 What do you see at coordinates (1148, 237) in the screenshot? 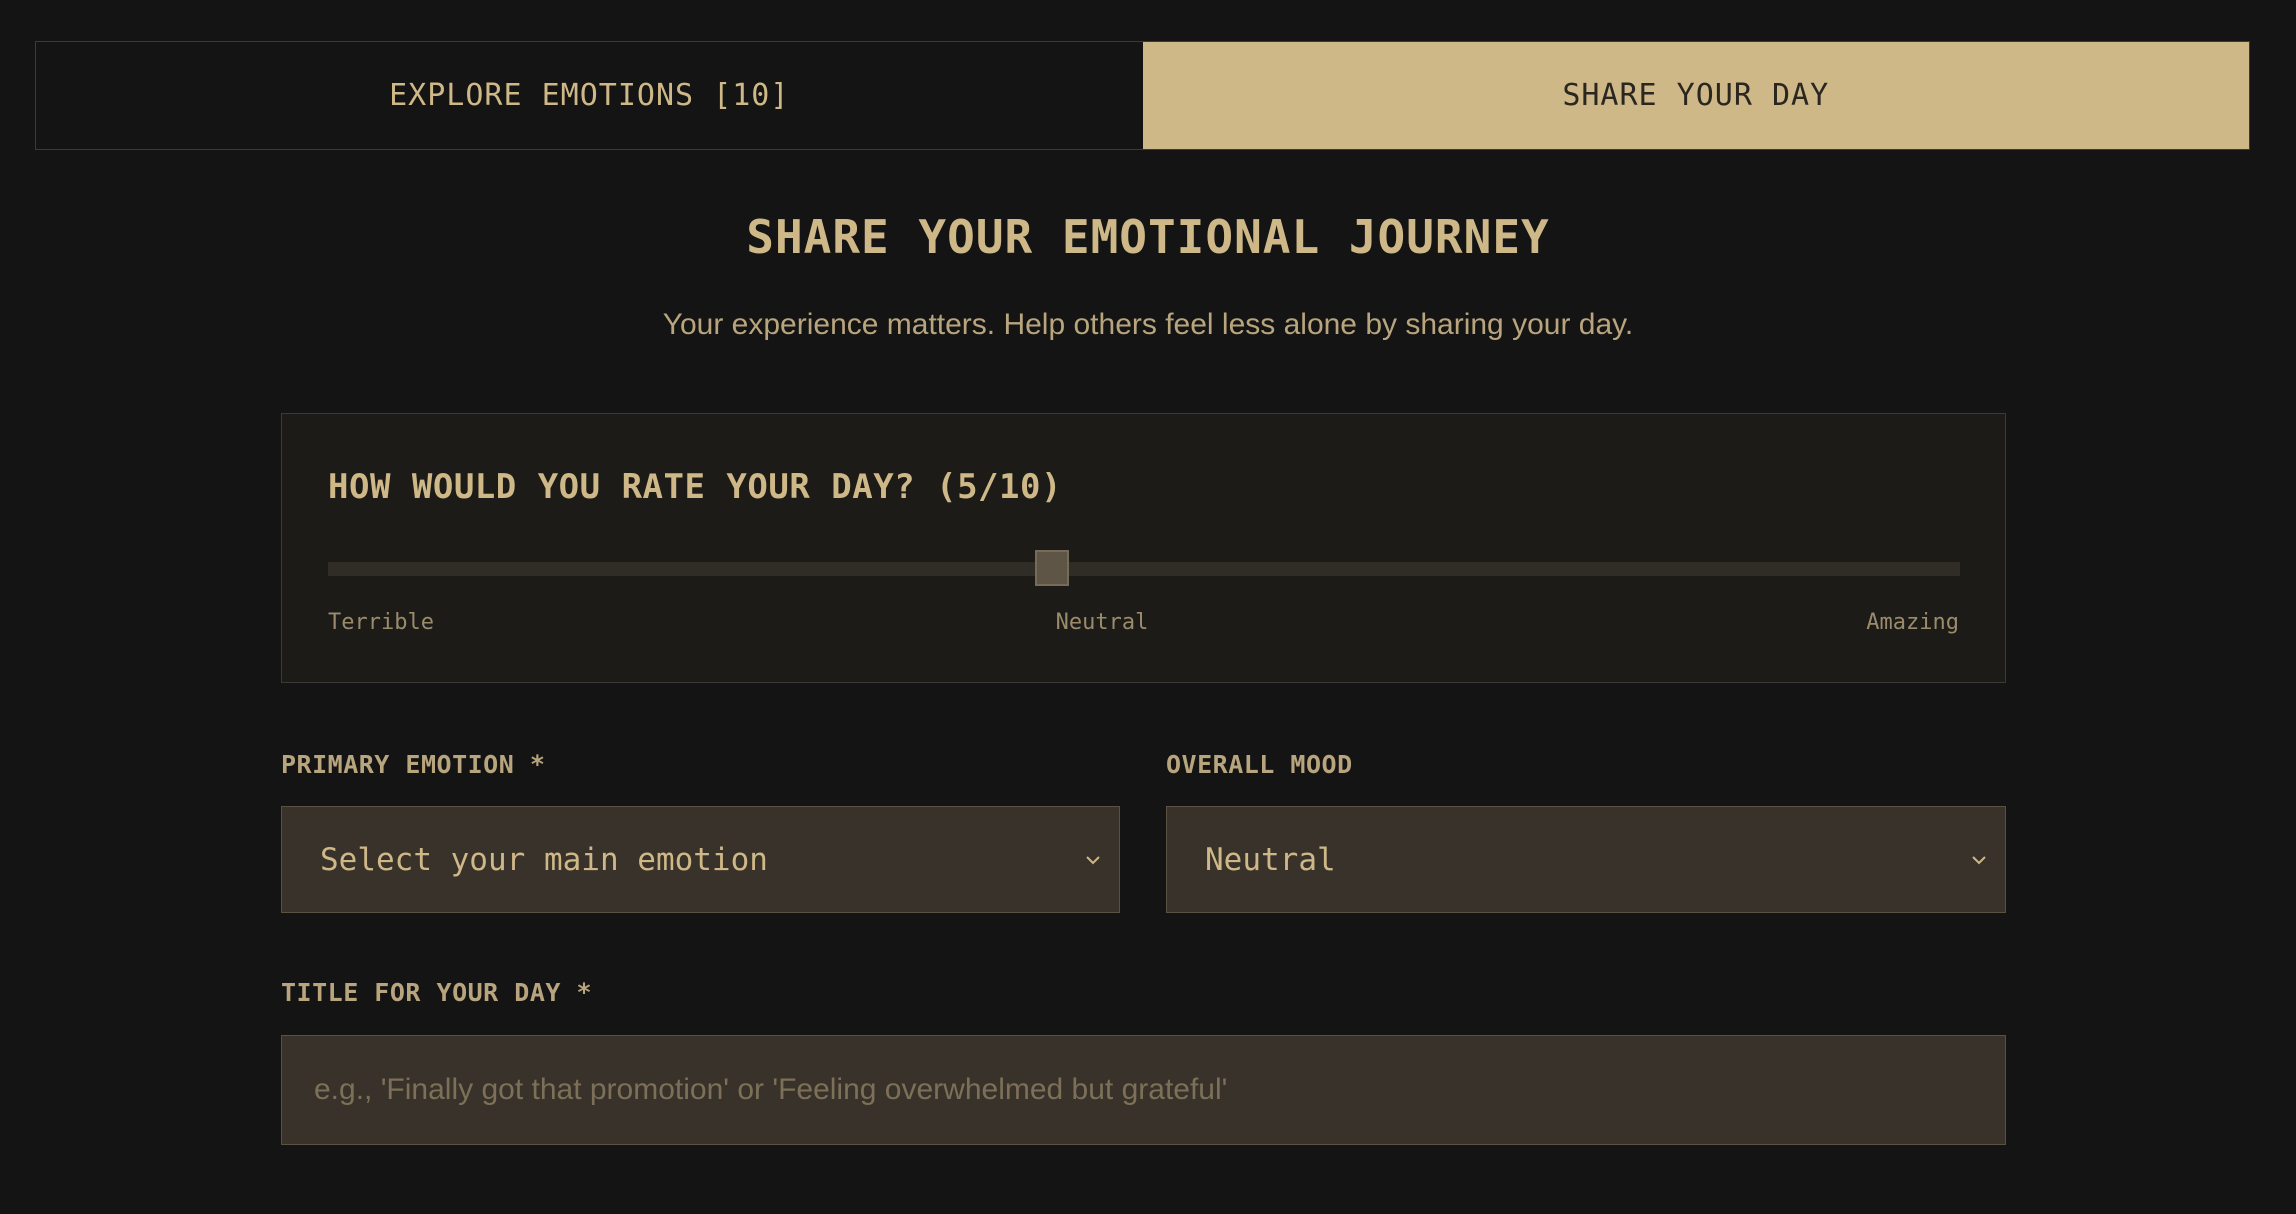
I see `page-title: SHARE YOUR EMOTIONAL JOURNEY` at bounding box center [1148, 237].